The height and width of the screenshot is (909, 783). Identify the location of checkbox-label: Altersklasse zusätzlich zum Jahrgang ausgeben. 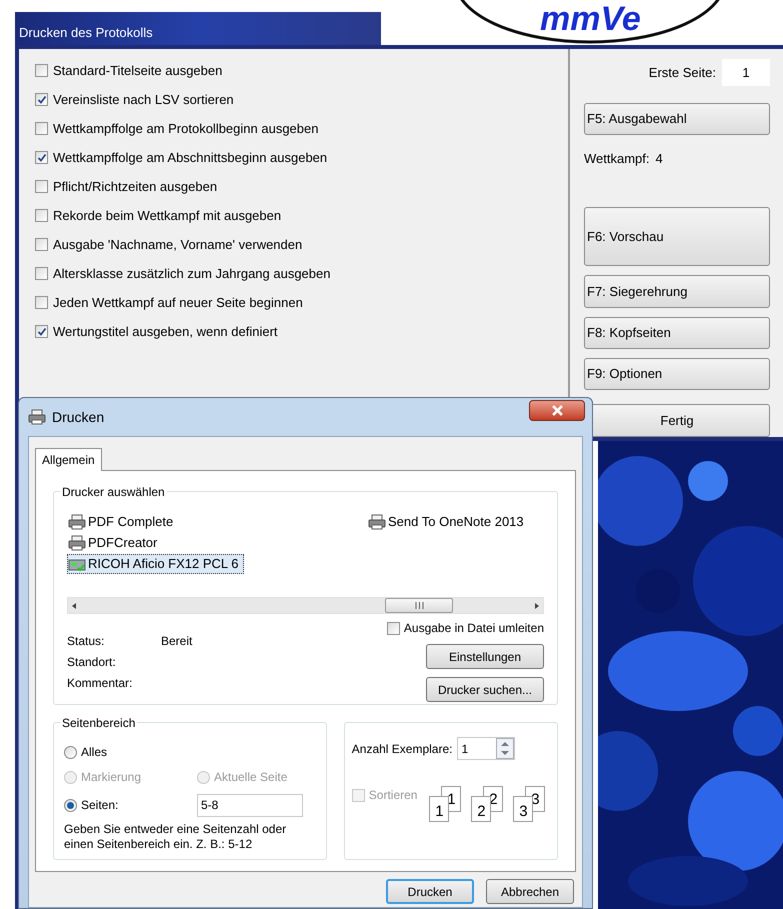
(191, 273).